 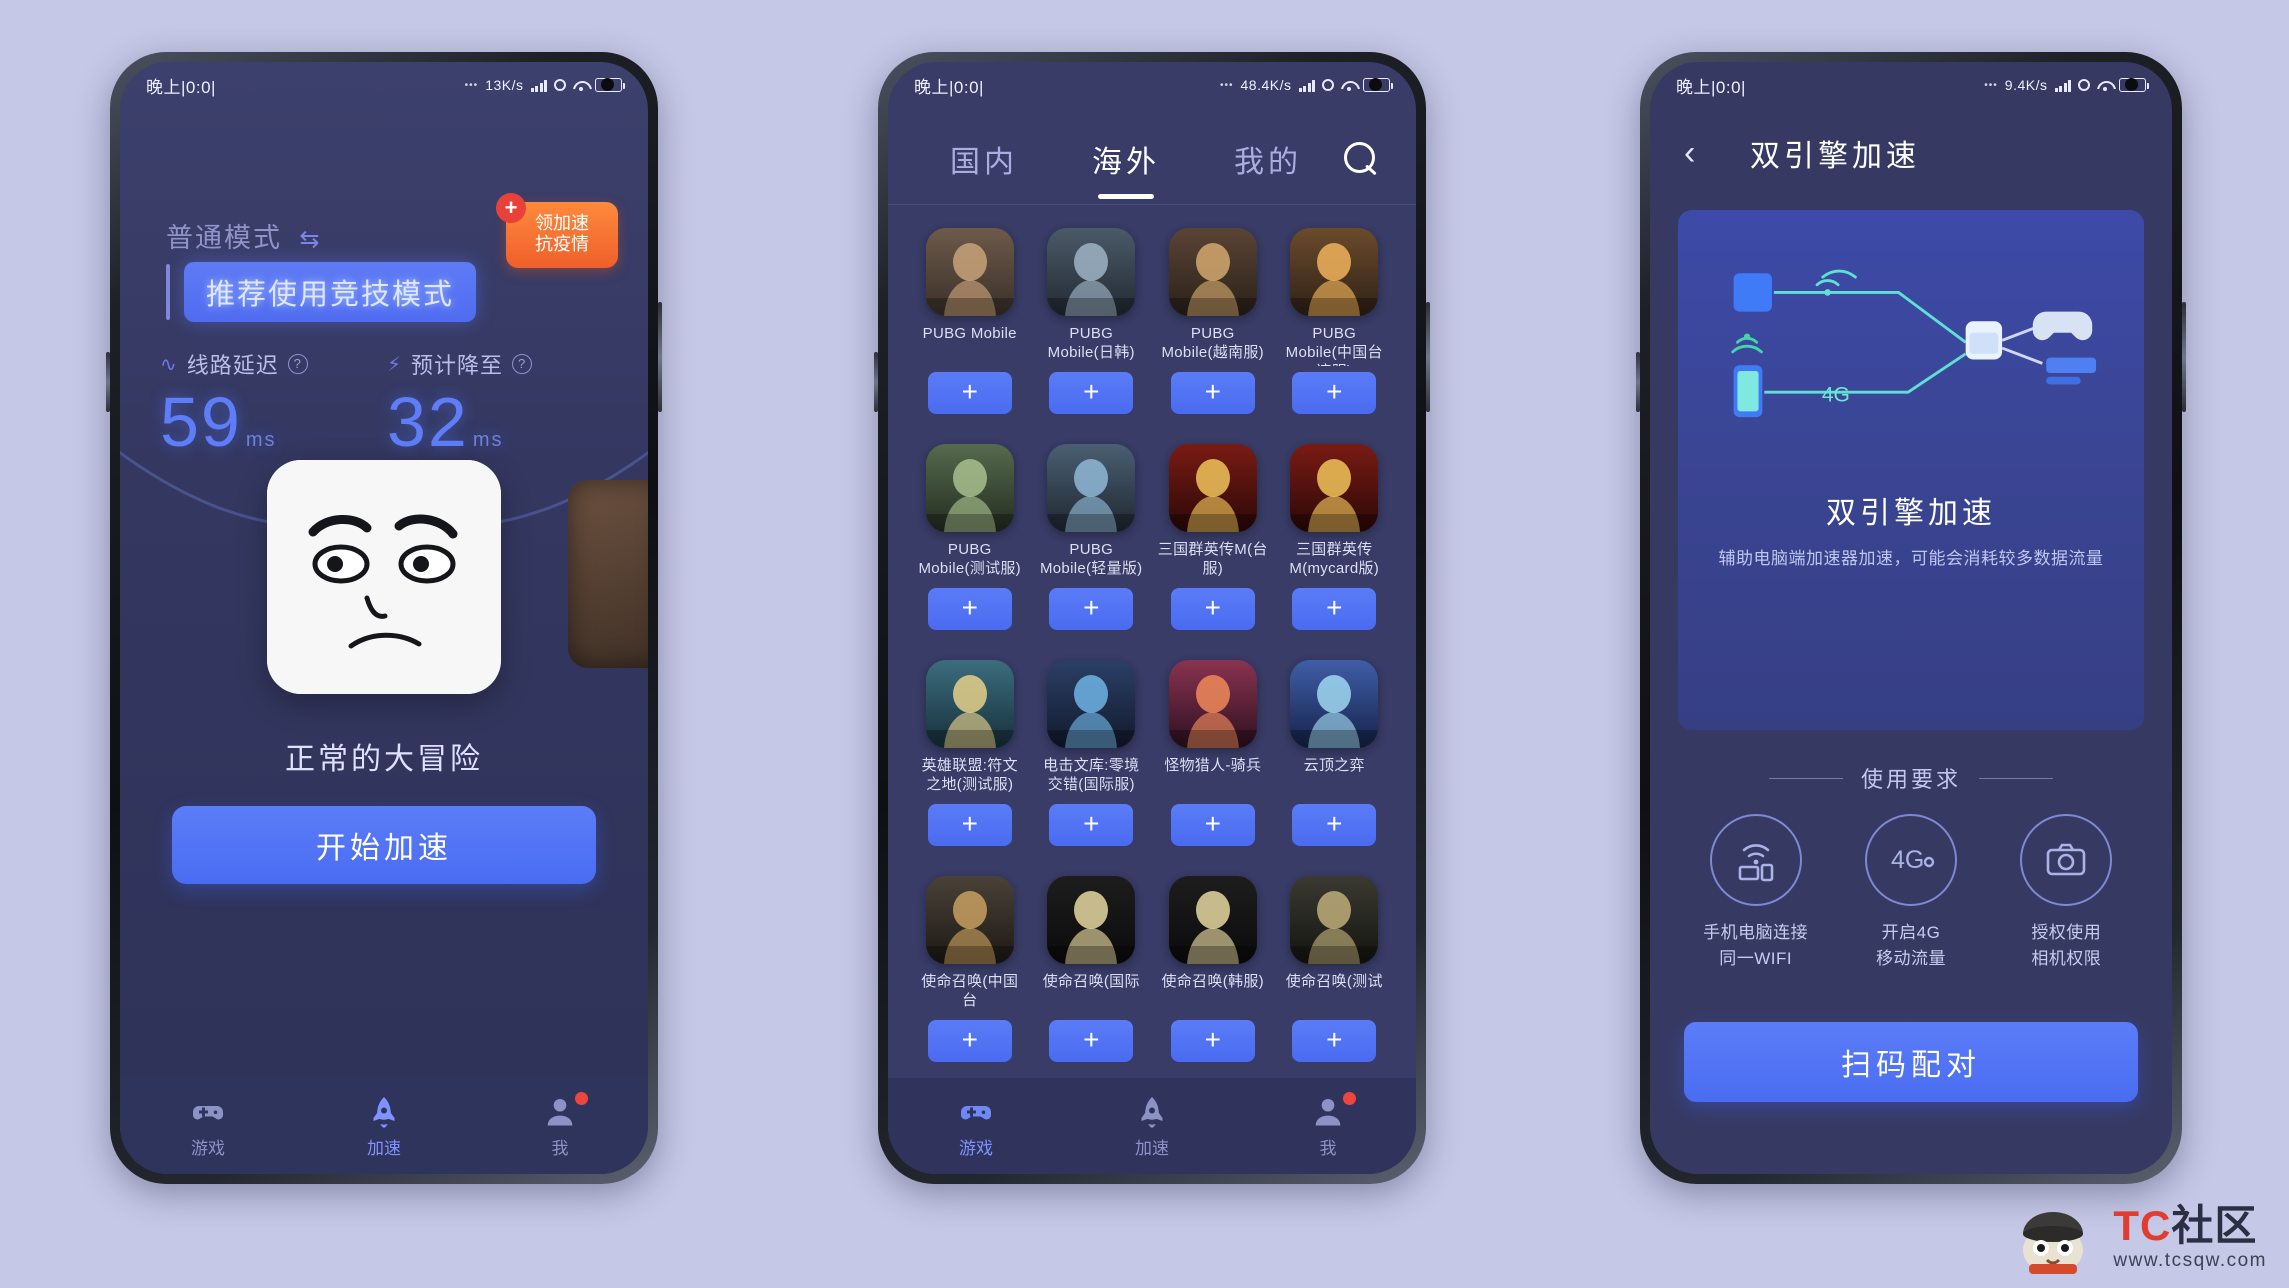 I want to click on scan-pair-button: 扫码配对, so click(x=1911, y=1062).